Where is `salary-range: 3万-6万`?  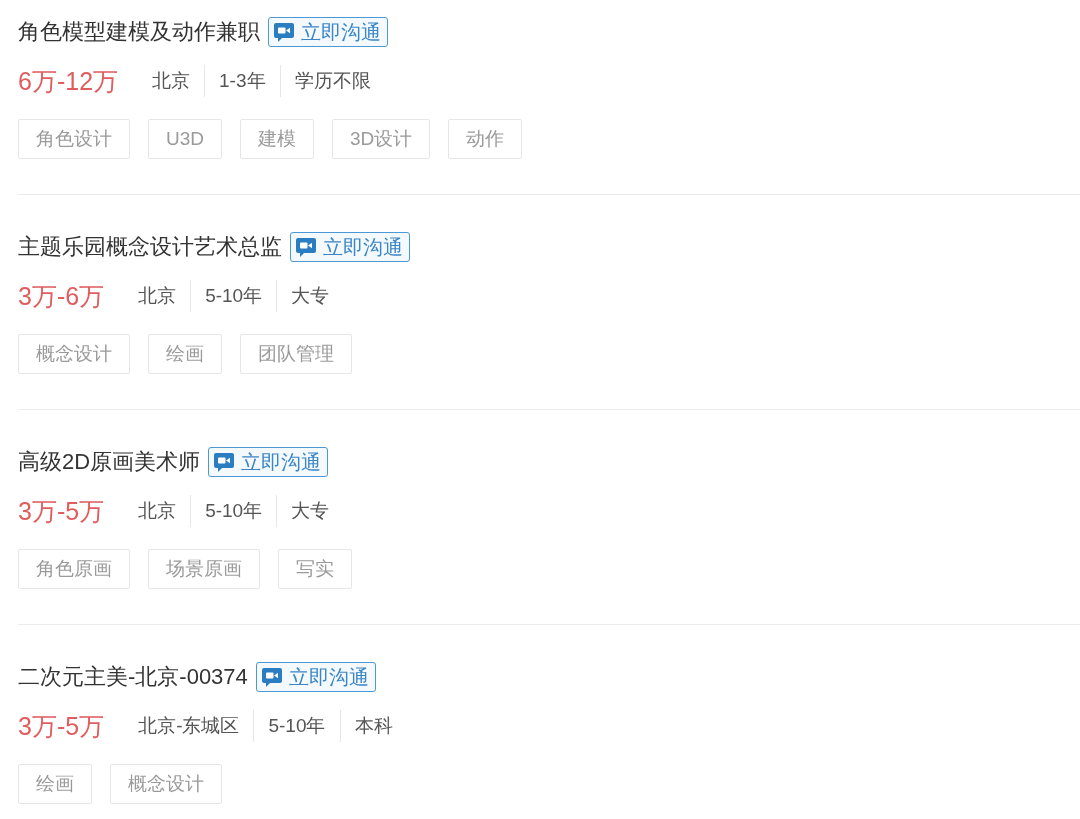
salary-range: 3万-6万 is located at coordinates (61, 296).